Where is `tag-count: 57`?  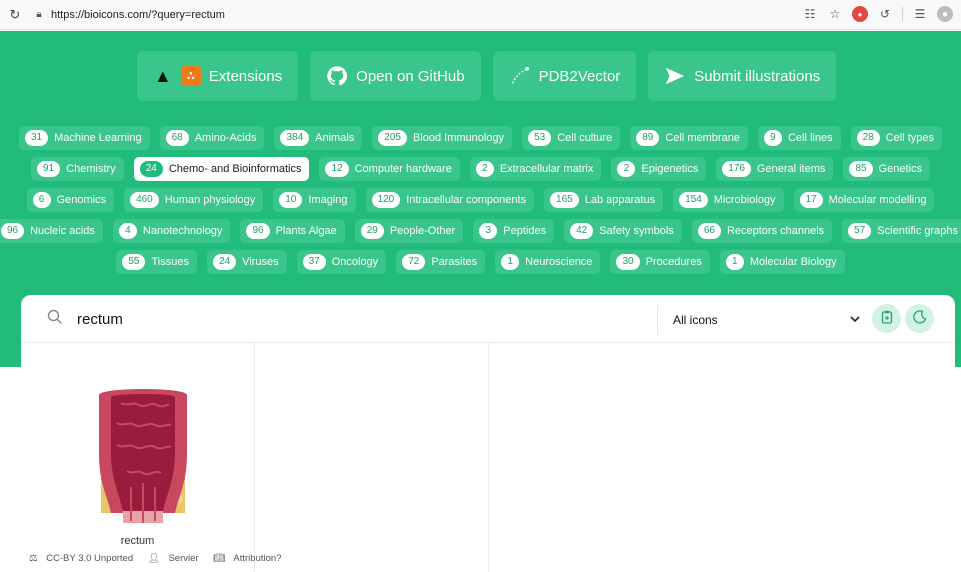 tag-count: 57 is located at coordinates (860, 231).